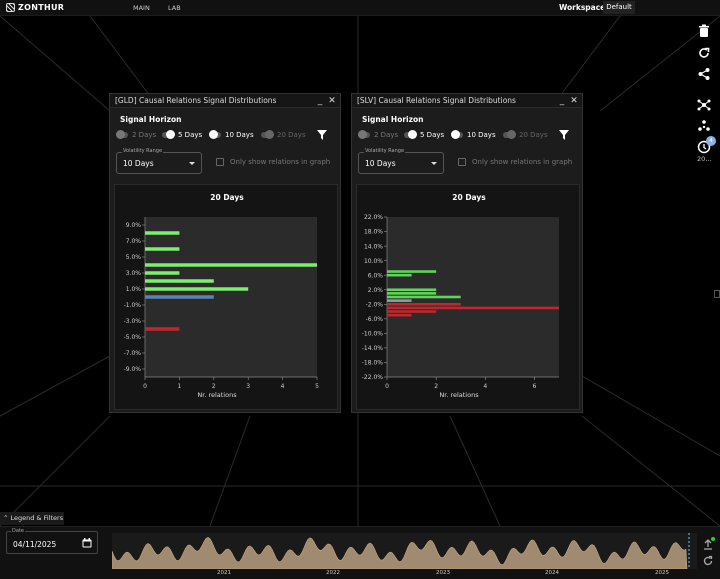  I want to click on brand-name: ZONTHUR, so click(41, 7).